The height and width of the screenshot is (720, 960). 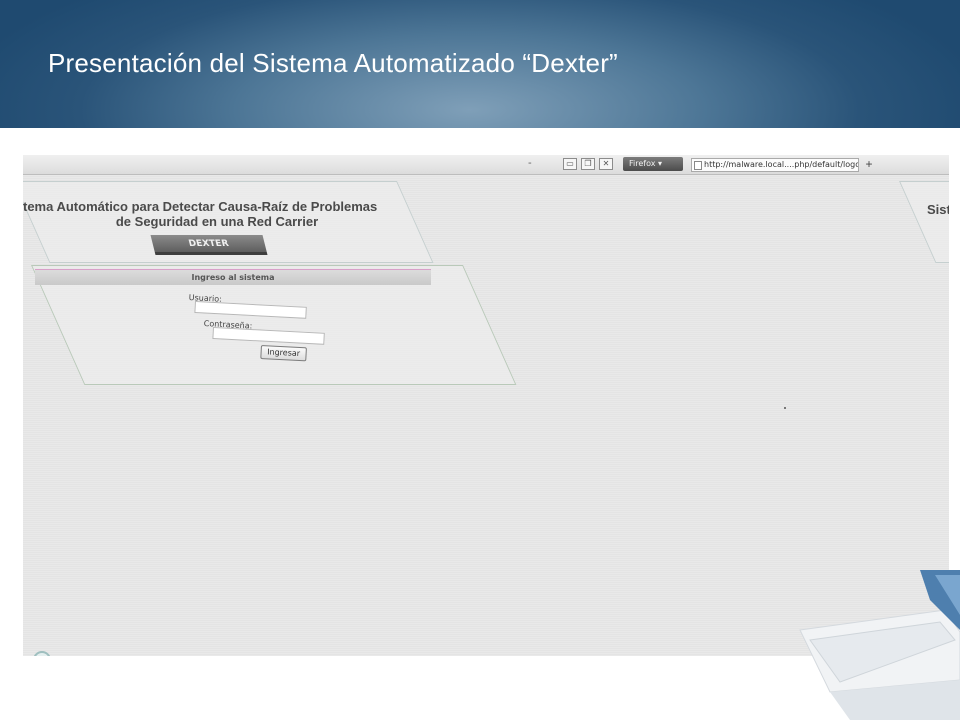 What do you see at coordinates (879, 645) in the screenshot?
I see `laptop-decoration-icon` at bounding box center [879, 645].